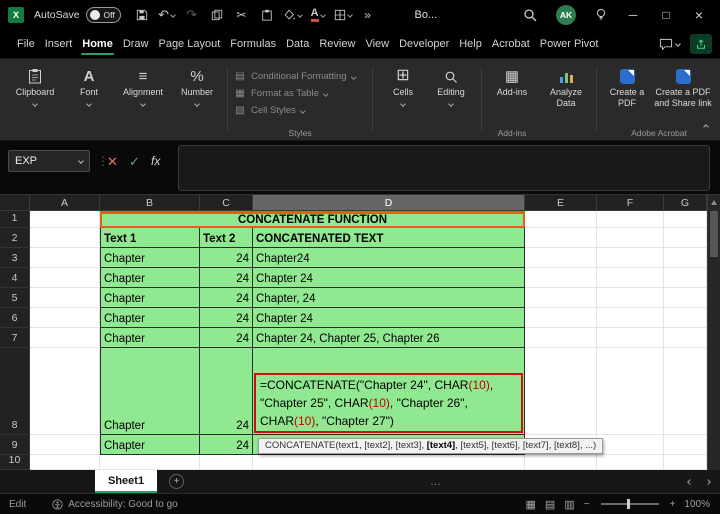  Describe the element at coordinates (300, 76) in the screenshot. I see `conditional-formatting-button: ▤ Conditional Formatting` at that location.